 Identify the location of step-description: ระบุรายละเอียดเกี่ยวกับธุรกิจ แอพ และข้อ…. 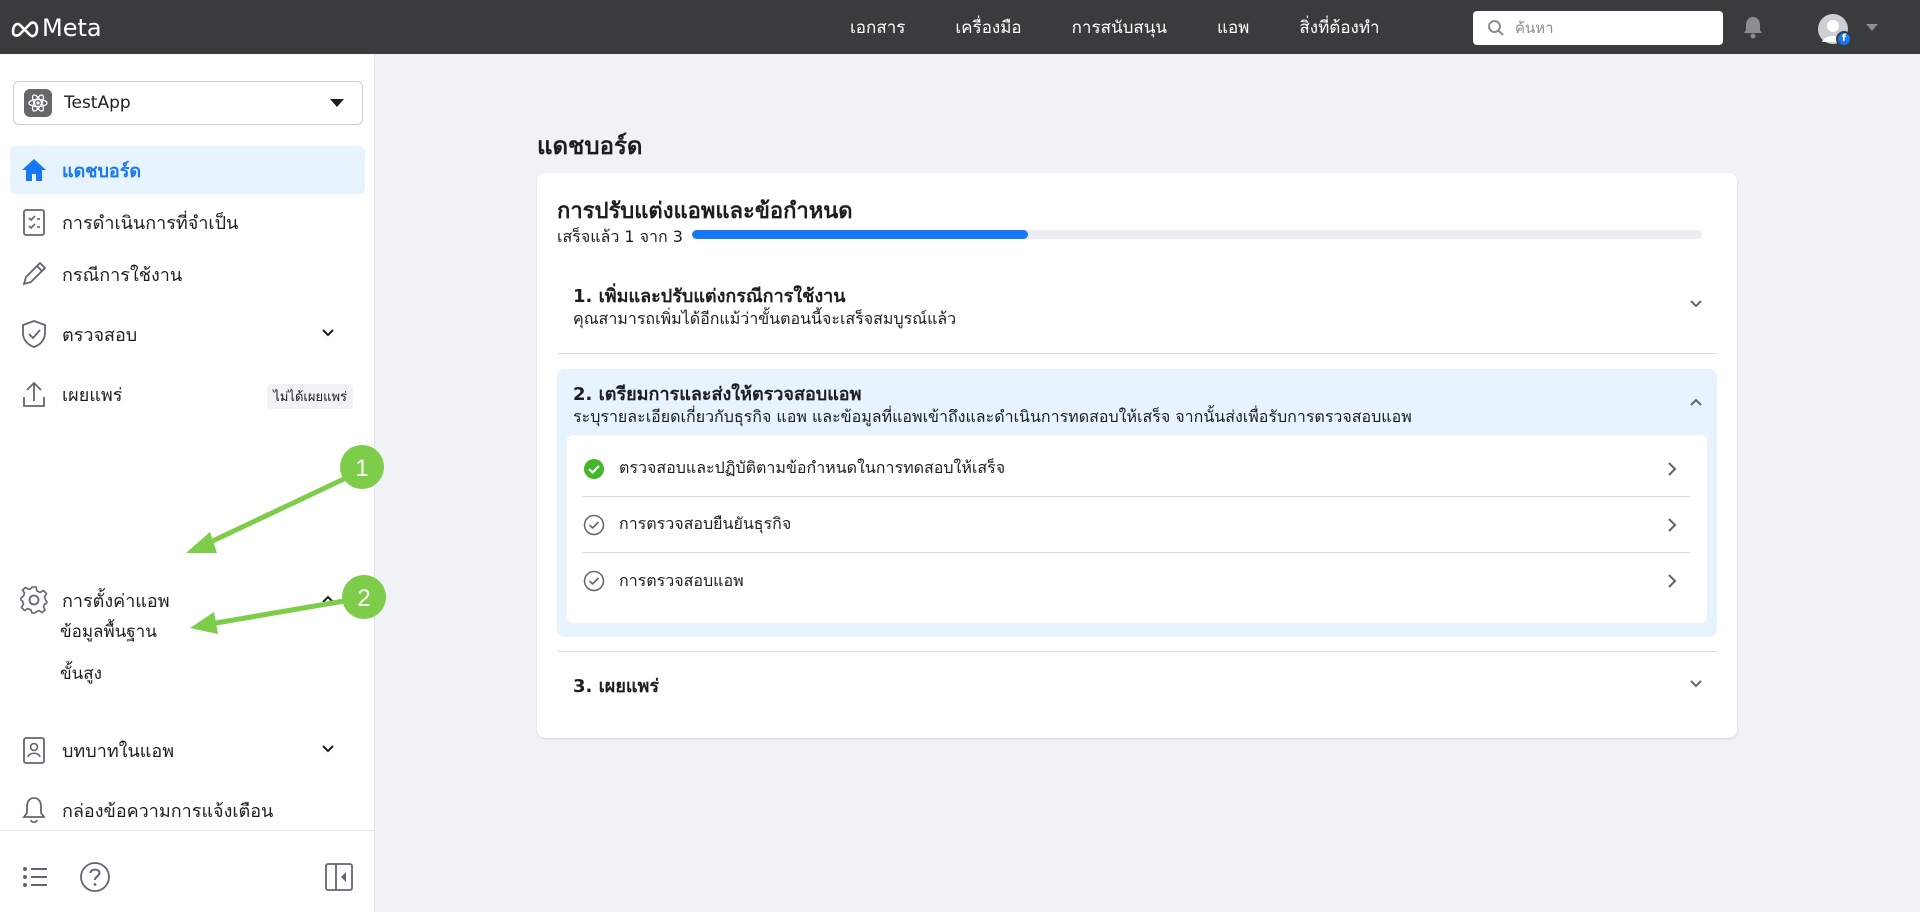
(992, 416).